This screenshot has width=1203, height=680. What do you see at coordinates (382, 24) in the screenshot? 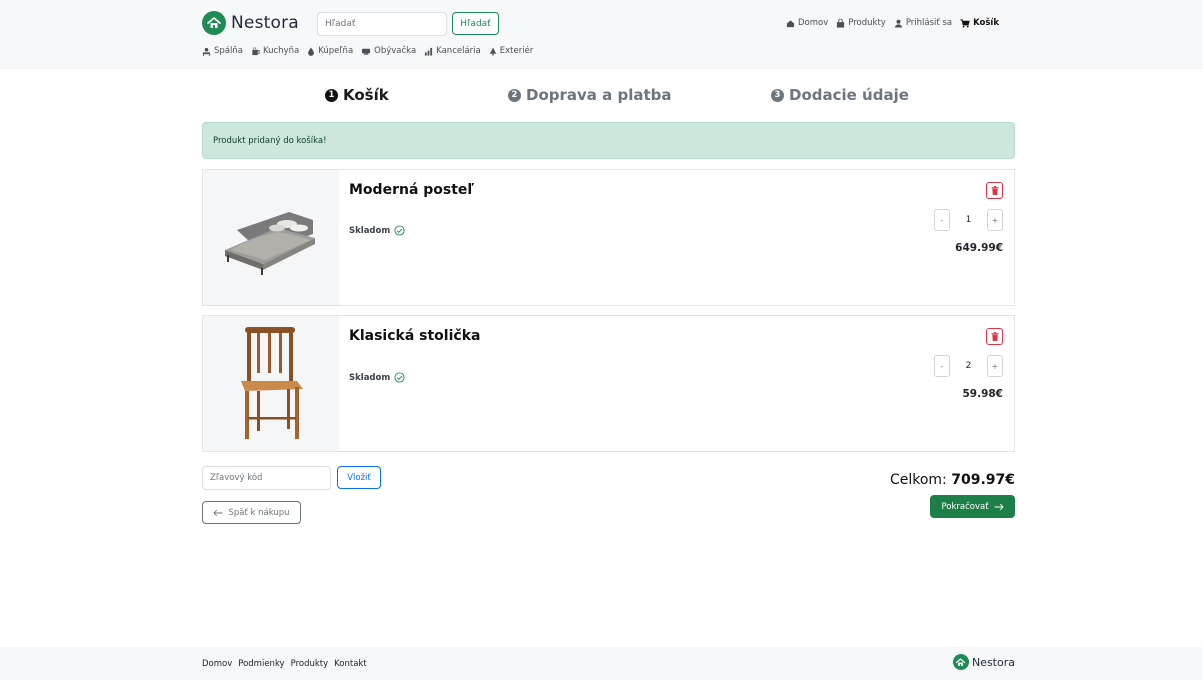
I see `search-input` at bounding box center [382, 24].